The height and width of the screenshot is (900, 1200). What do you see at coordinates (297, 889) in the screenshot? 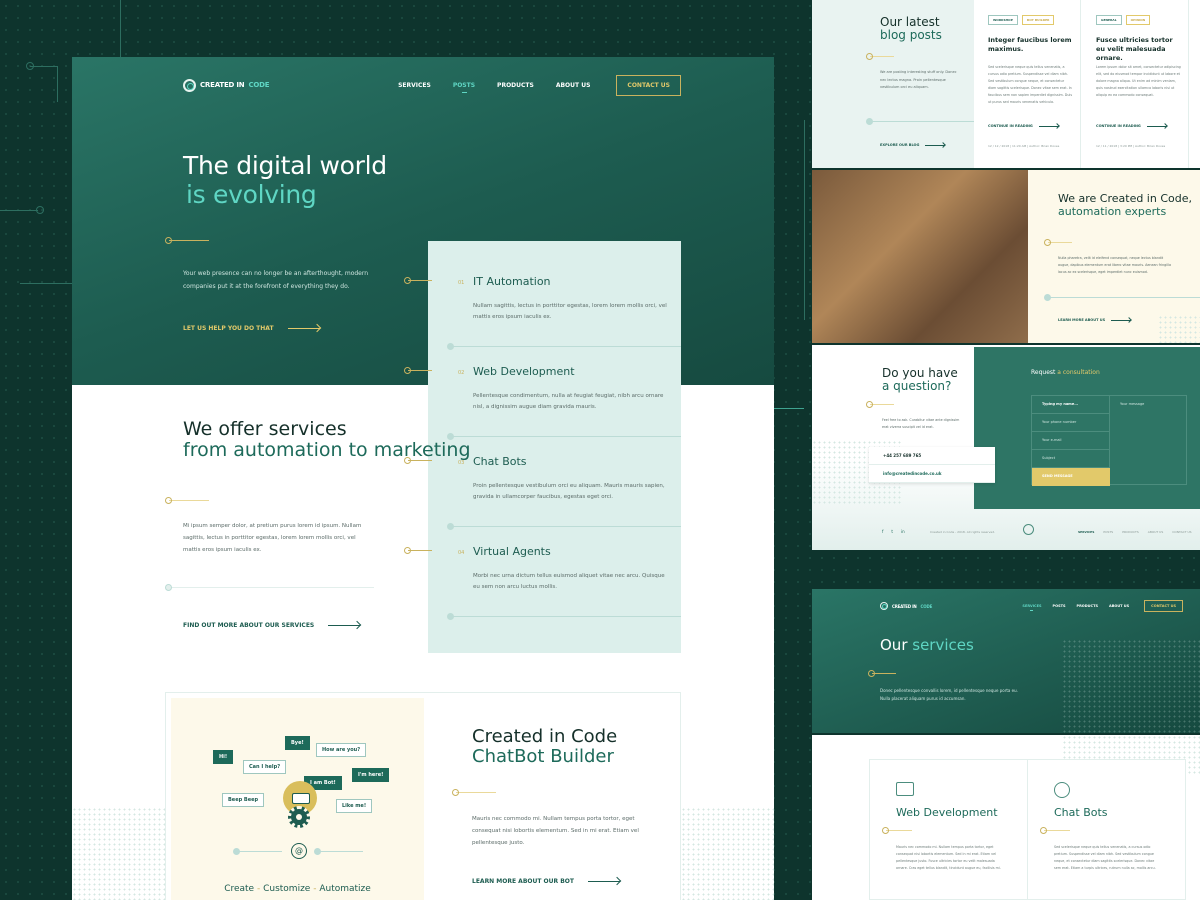
I see `chatbot-tagline: Create - Customize - Automatize` at bounding box center [297, 889].